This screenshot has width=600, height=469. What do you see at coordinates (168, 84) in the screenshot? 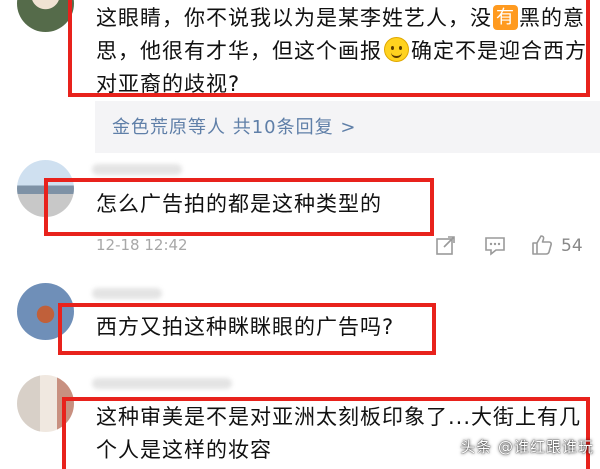
I see `comment-text-segment: 对亚裔的歧视?` at bounding box center [168, 84].